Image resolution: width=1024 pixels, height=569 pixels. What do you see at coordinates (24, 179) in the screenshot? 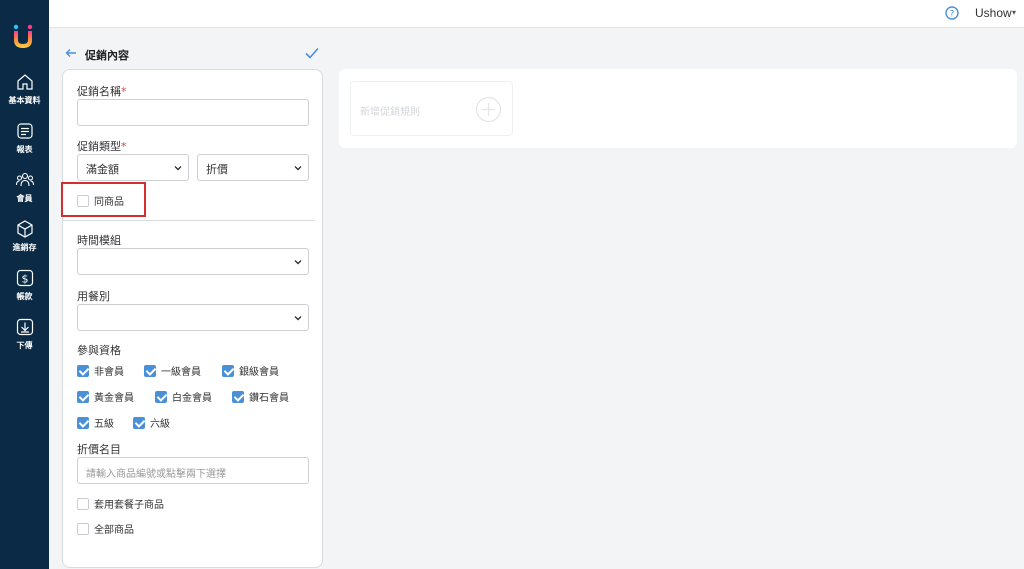
I see `members-icon` at bounding box center [24, 179].